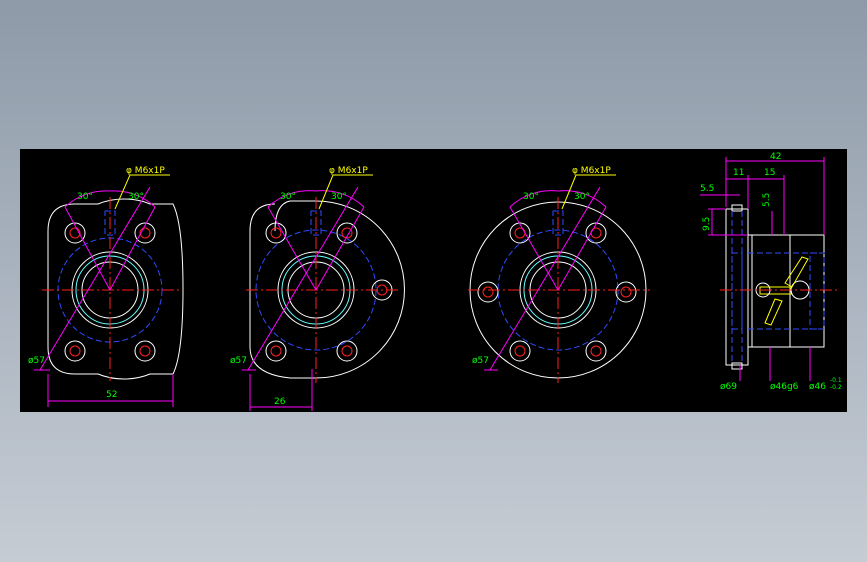  Describe the element at coordinates (559, 274) in the screenshot. I see `view-front-round: φ M6x1P 30° 30° ø57` at that location.